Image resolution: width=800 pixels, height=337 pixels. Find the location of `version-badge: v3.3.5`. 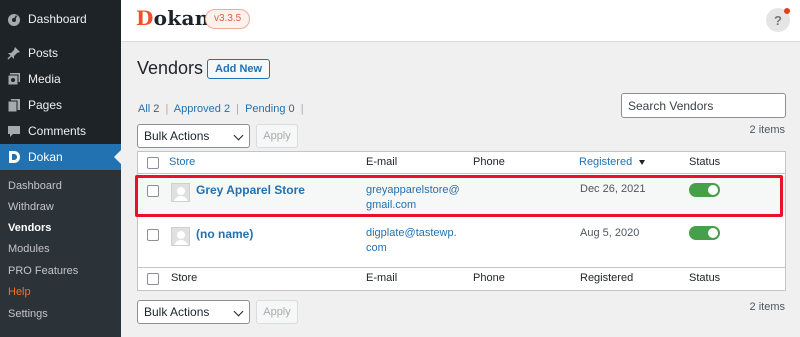

version-badge: v3.3.5 is located at coordinates (228, 19).